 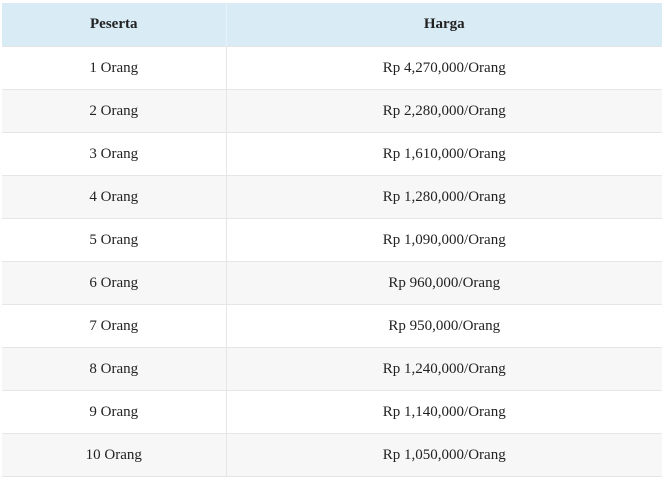 I want to click on table-row: 9 Orang Rp 1,140,000/Orang, so click(x=332, y=412).